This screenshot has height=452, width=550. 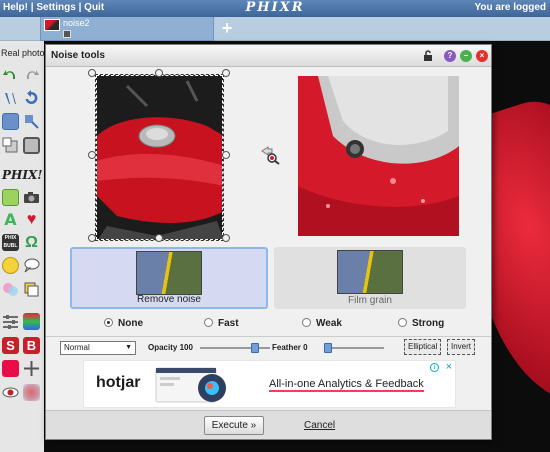 What do you see at coordinates (10, 121) in the screenshot?
I see `resize-icon` at bounding box center [10, 121].